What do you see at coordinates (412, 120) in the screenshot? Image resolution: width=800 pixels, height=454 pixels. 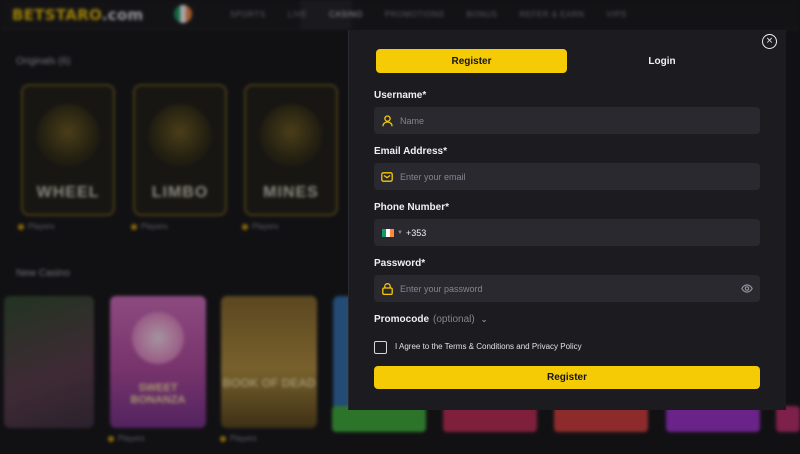 I see `username-placeholder: Name` at bounding box center [412, 120].